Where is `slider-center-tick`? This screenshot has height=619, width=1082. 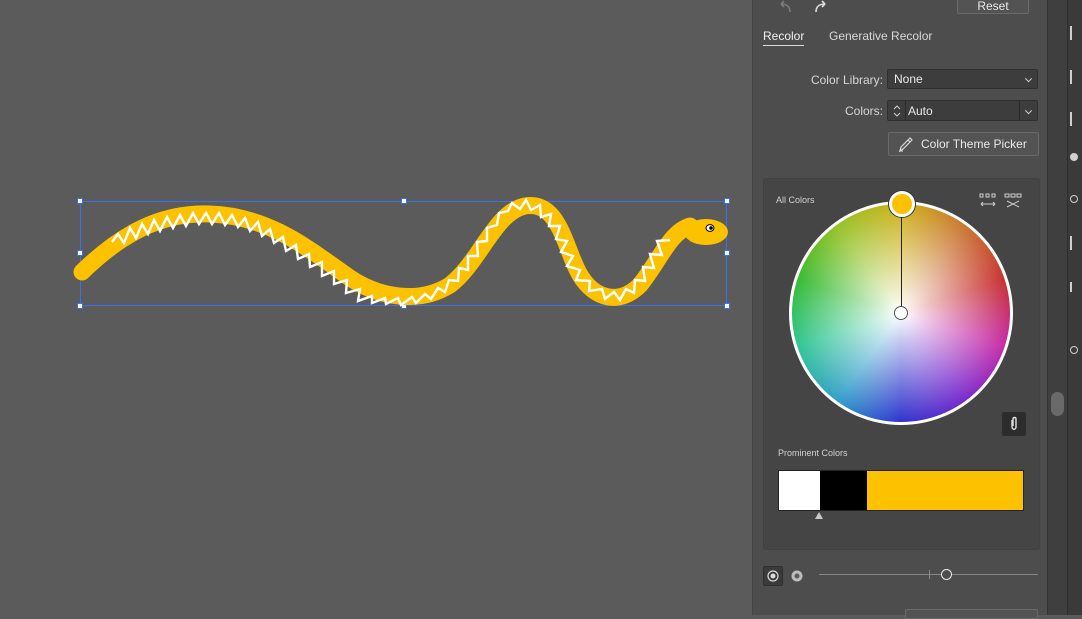
slider-center-tick is located at coordinates (929, 574).